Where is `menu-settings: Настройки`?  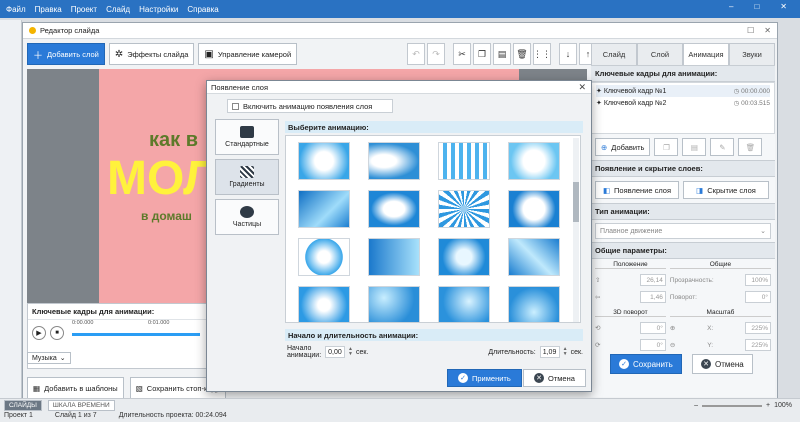
menu-settings: Настройки is located at coordinates (158, 9).